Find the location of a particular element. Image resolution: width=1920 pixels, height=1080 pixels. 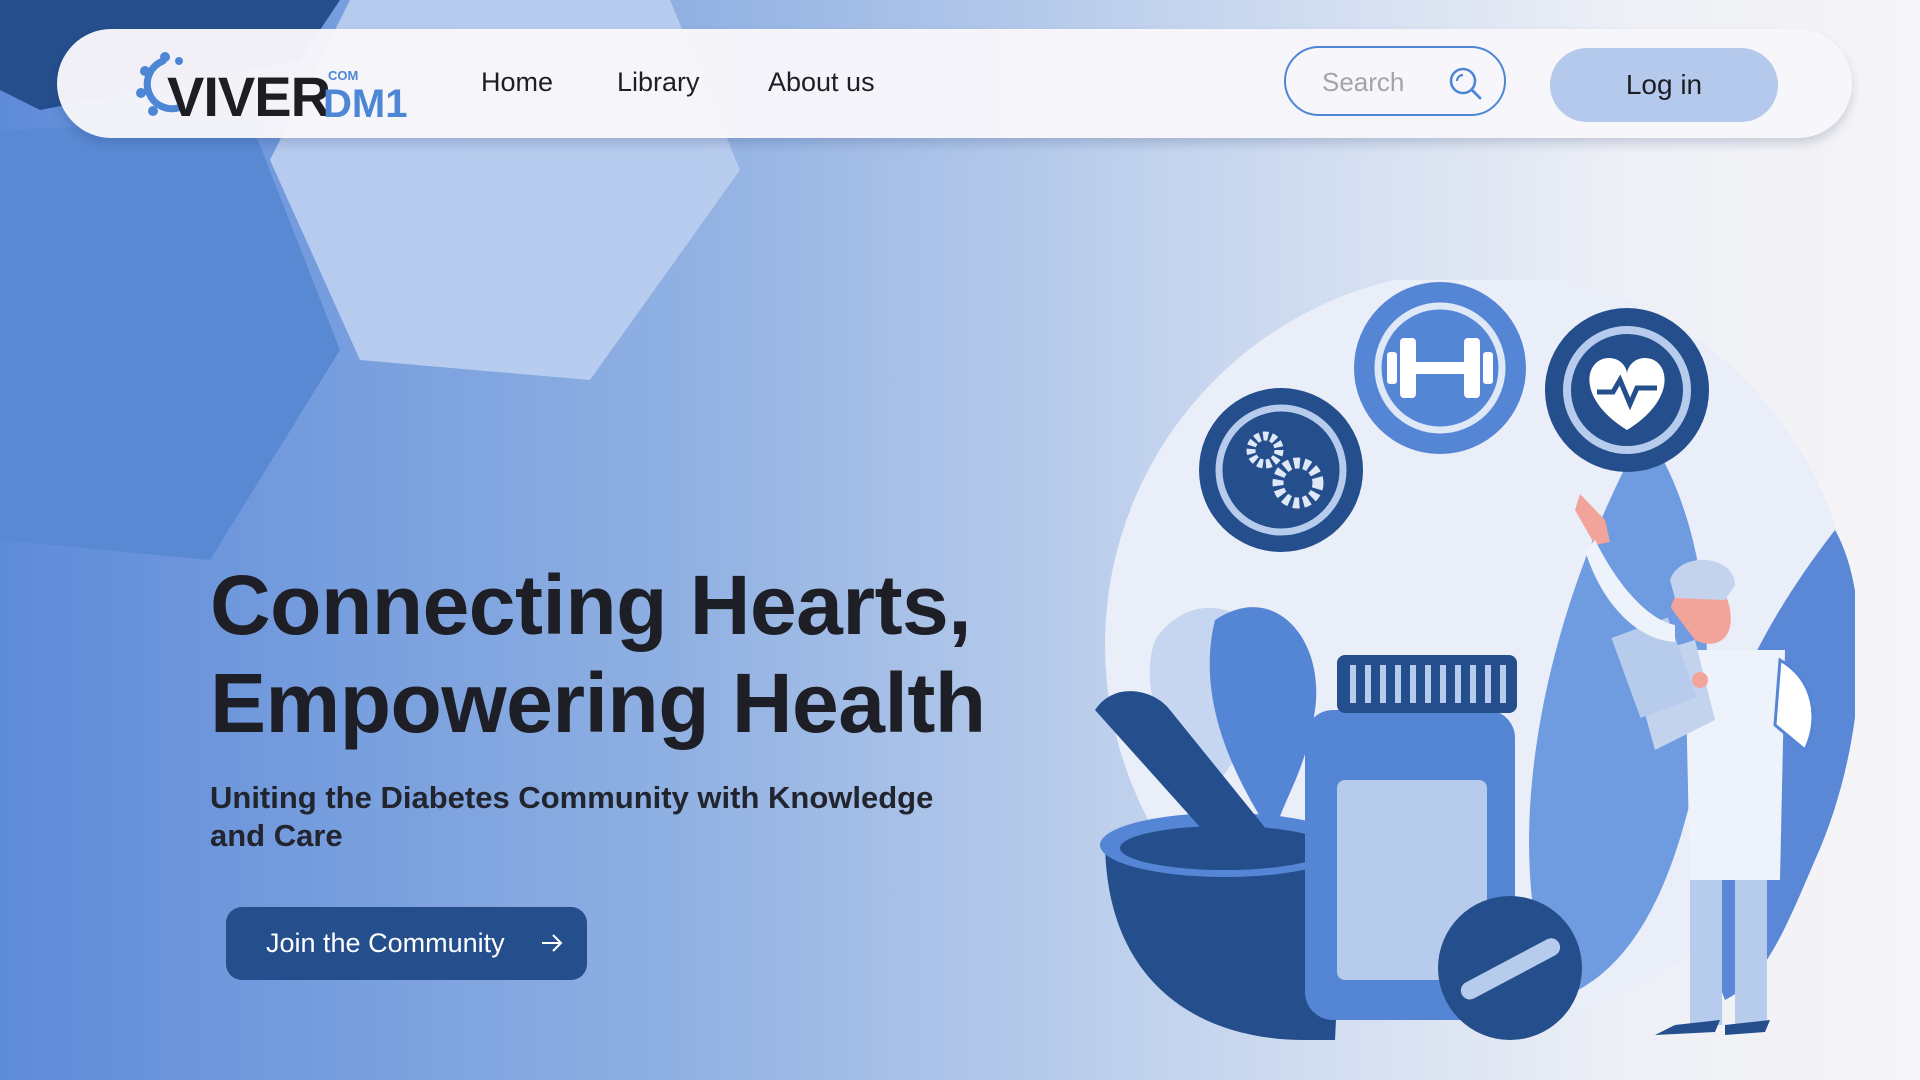

logo-text: VIVER is located at coordinates (249, 96).